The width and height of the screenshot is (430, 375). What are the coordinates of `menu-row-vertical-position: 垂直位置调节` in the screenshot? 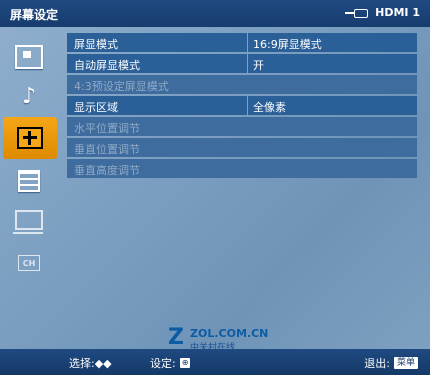 It's located at (242, 147).